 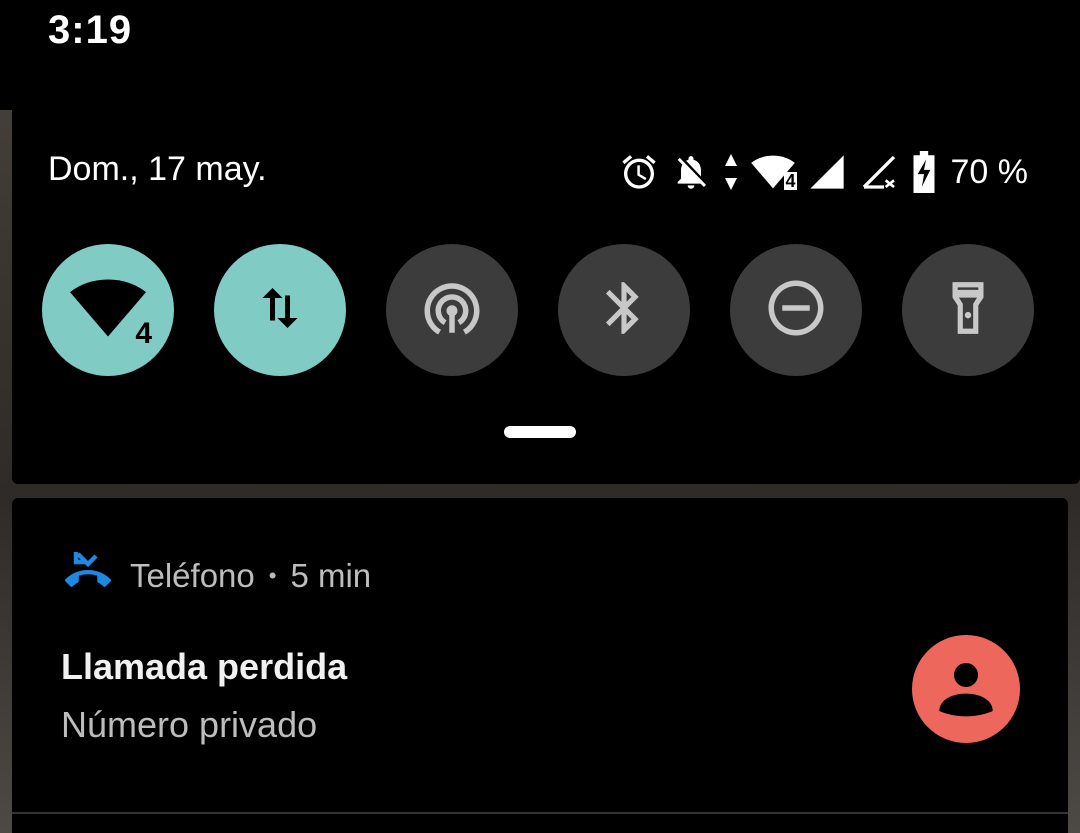 What do you see at coordinates (157, 169) in the screenshot?
I see `date-label: Dom., 17 may.` at bounding box center [157, 169].